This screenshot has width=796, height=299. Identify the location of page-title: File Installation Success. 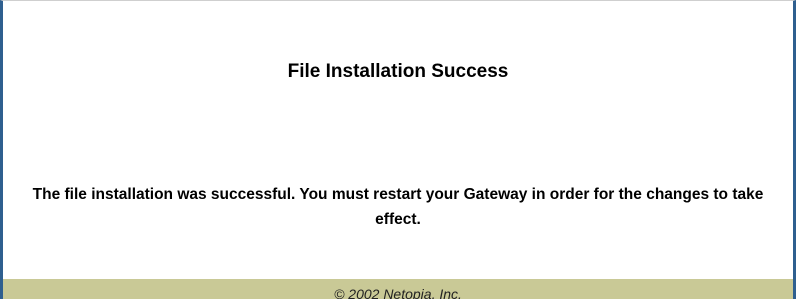
(398, 71).